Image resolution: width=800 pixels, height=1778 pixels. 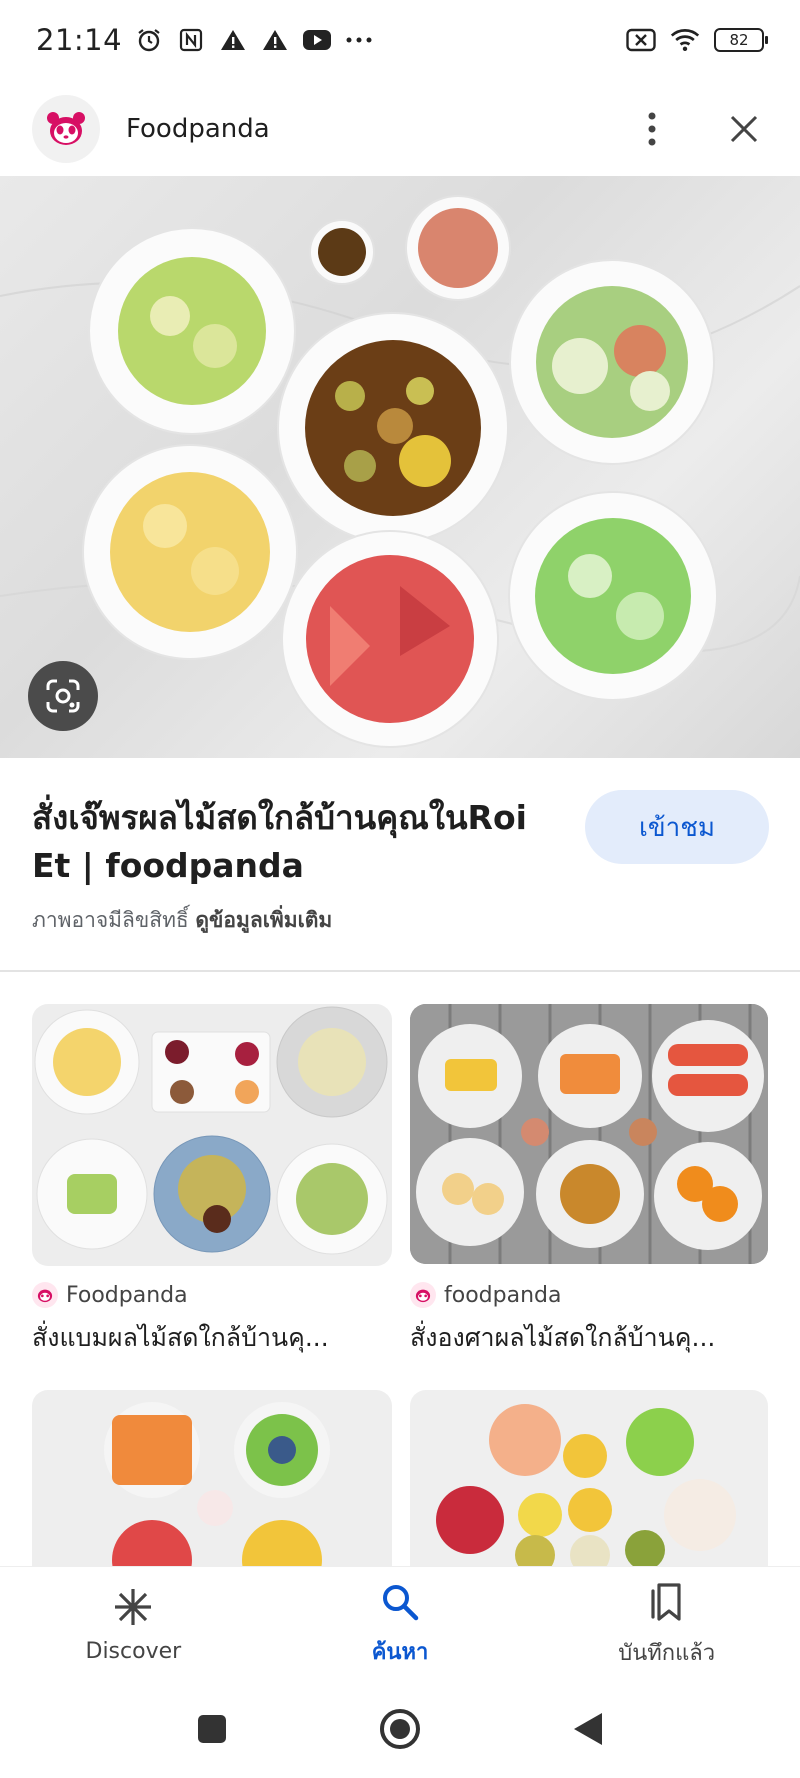 What do you see at coordinates (667, 1605) in the screenshot?
I see `bookmark-icon` at bounding box center [667, 1605].